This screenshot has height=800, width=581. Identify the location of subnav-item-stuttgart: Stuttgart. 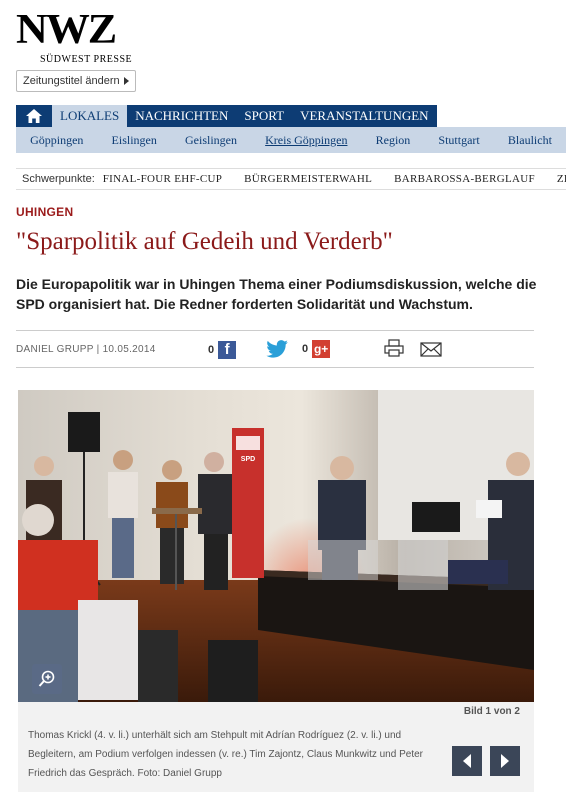
(458, 140).